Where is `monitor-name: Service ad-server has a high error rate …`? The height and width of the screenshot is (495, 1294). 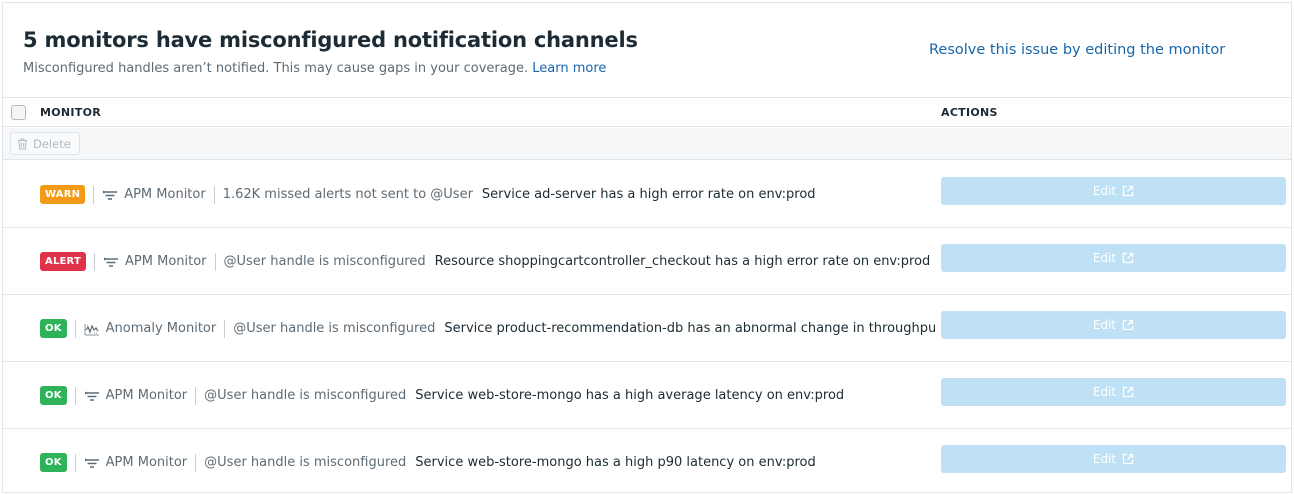 monitor-name: Service ad-server has a high error rate … is located at coordinates (649, 194).